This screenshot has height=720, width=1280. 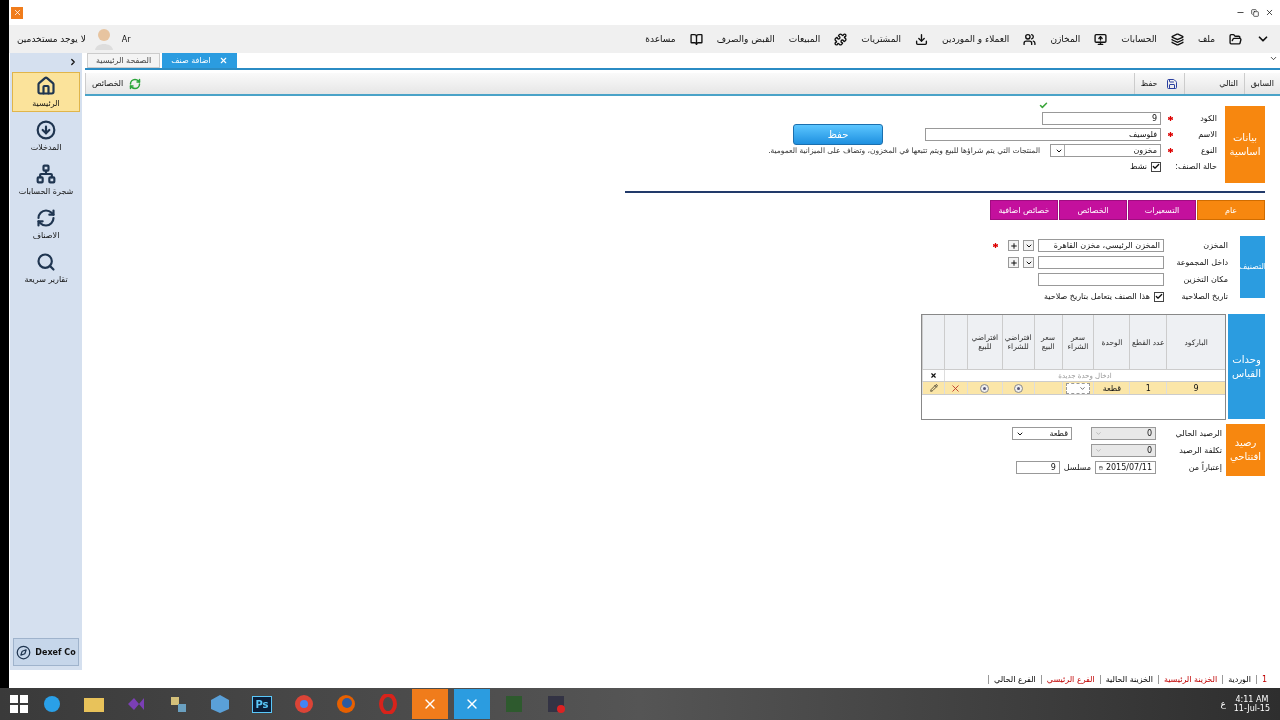 What do you see at coordinates (1101, 245) in the screenshot?
I see `store-combobox: المخزن الرئيسي، مخزن القاهرة` at bounding box center [1101, 245].